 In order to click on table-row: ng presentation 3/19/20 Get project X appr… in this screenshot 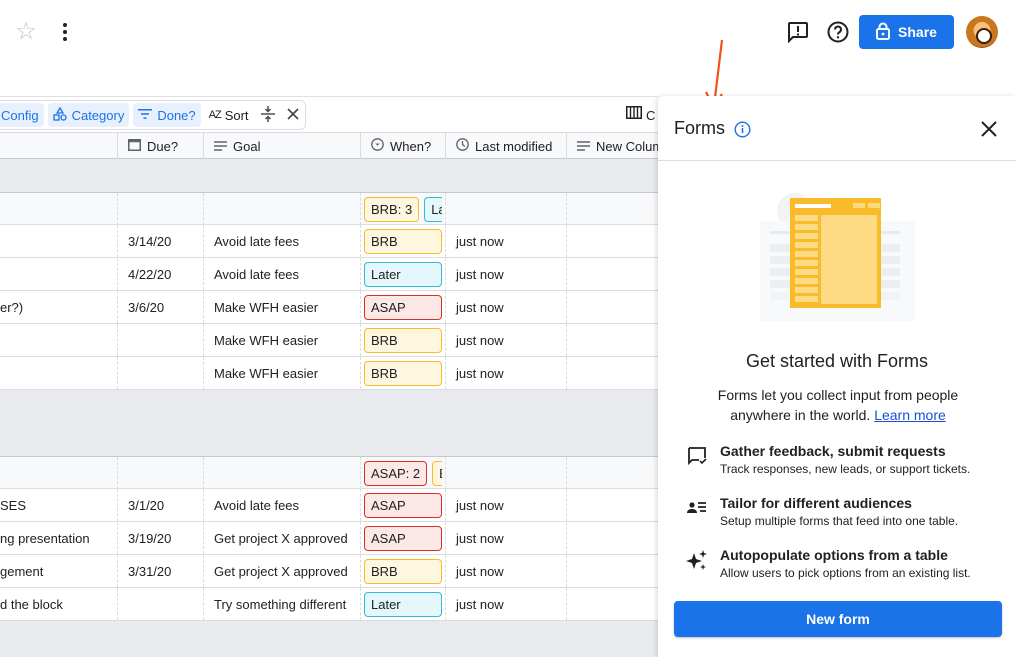, I will do `click(329, 538)`.